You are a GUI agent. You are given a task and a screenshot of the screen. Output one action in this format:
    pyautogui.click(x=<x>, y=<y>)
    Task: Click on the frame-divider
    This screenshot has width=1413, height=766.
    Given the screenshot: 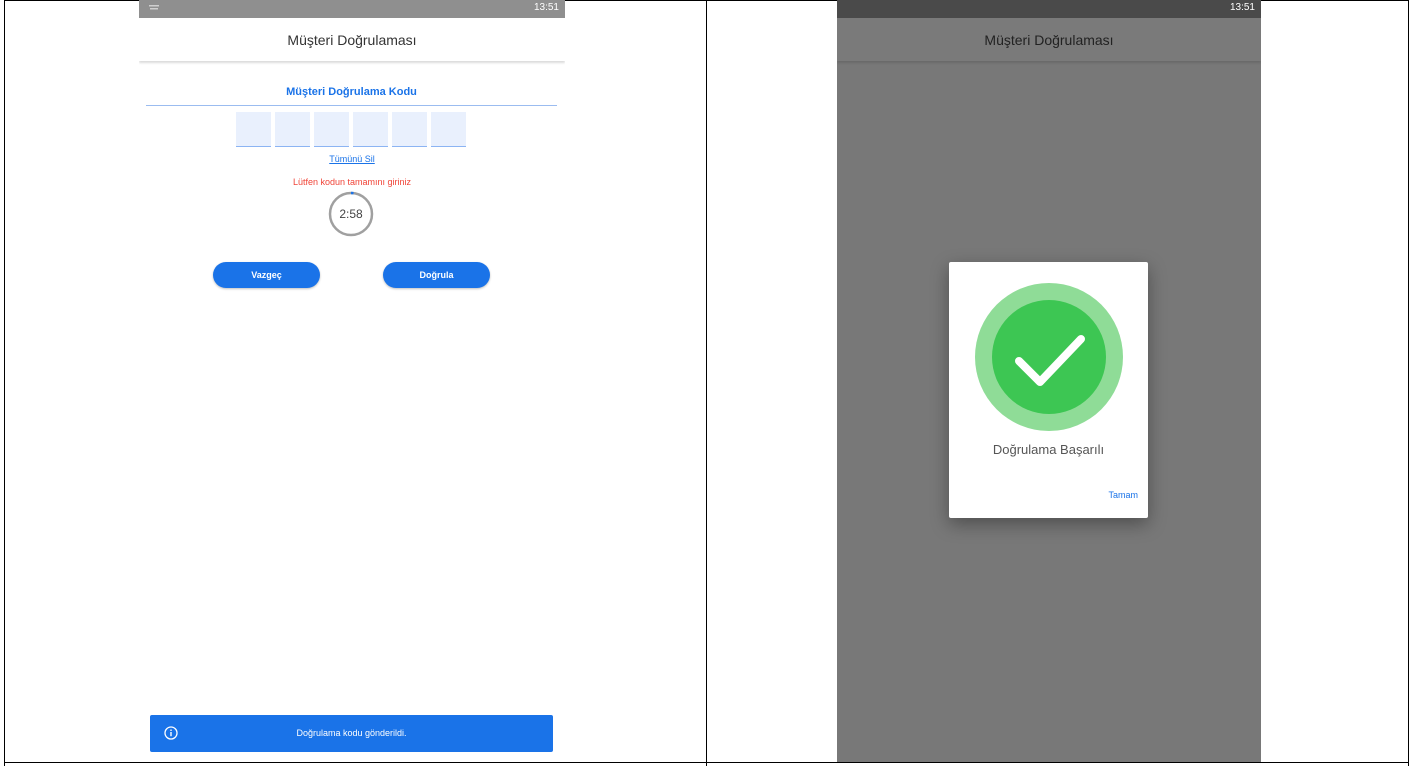 What is the action you would take?
    pyautogui.click(x=706, y=383)
    